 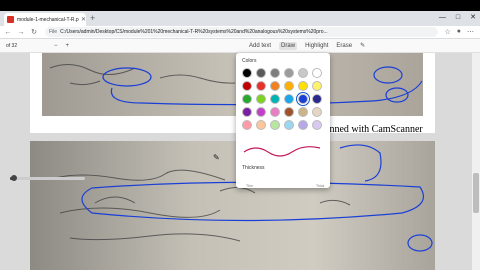 I want to click on pin-icon: ✎, so click(x=362, y=45).